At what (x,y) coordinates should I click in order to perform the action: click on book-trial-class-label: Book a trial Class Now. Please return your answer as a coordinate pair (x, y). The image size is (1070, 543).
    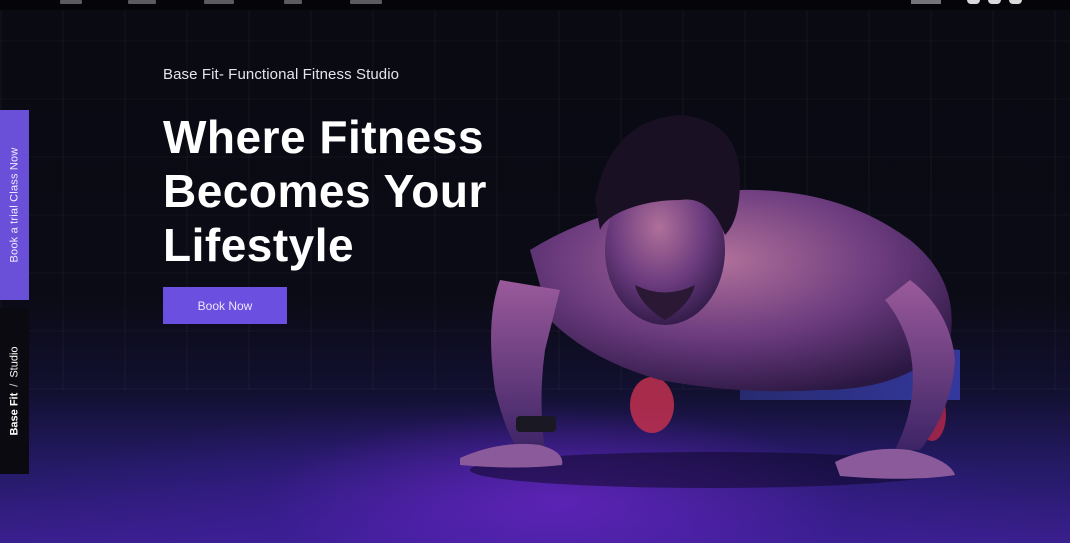
    Looking at the image, I should click on (14, 205).